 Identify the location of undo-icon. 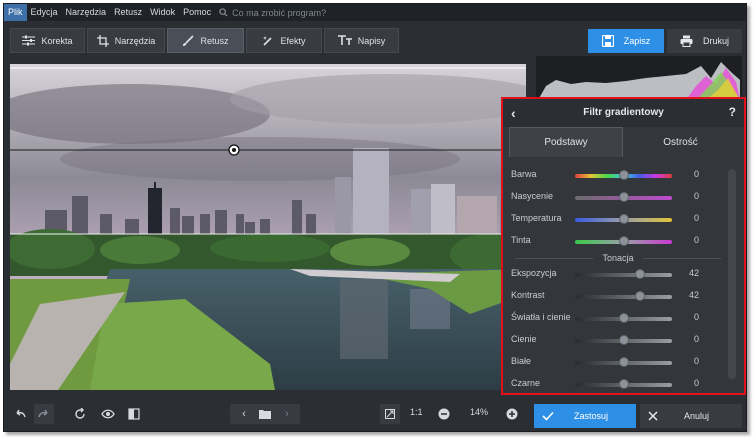
(20, 414).